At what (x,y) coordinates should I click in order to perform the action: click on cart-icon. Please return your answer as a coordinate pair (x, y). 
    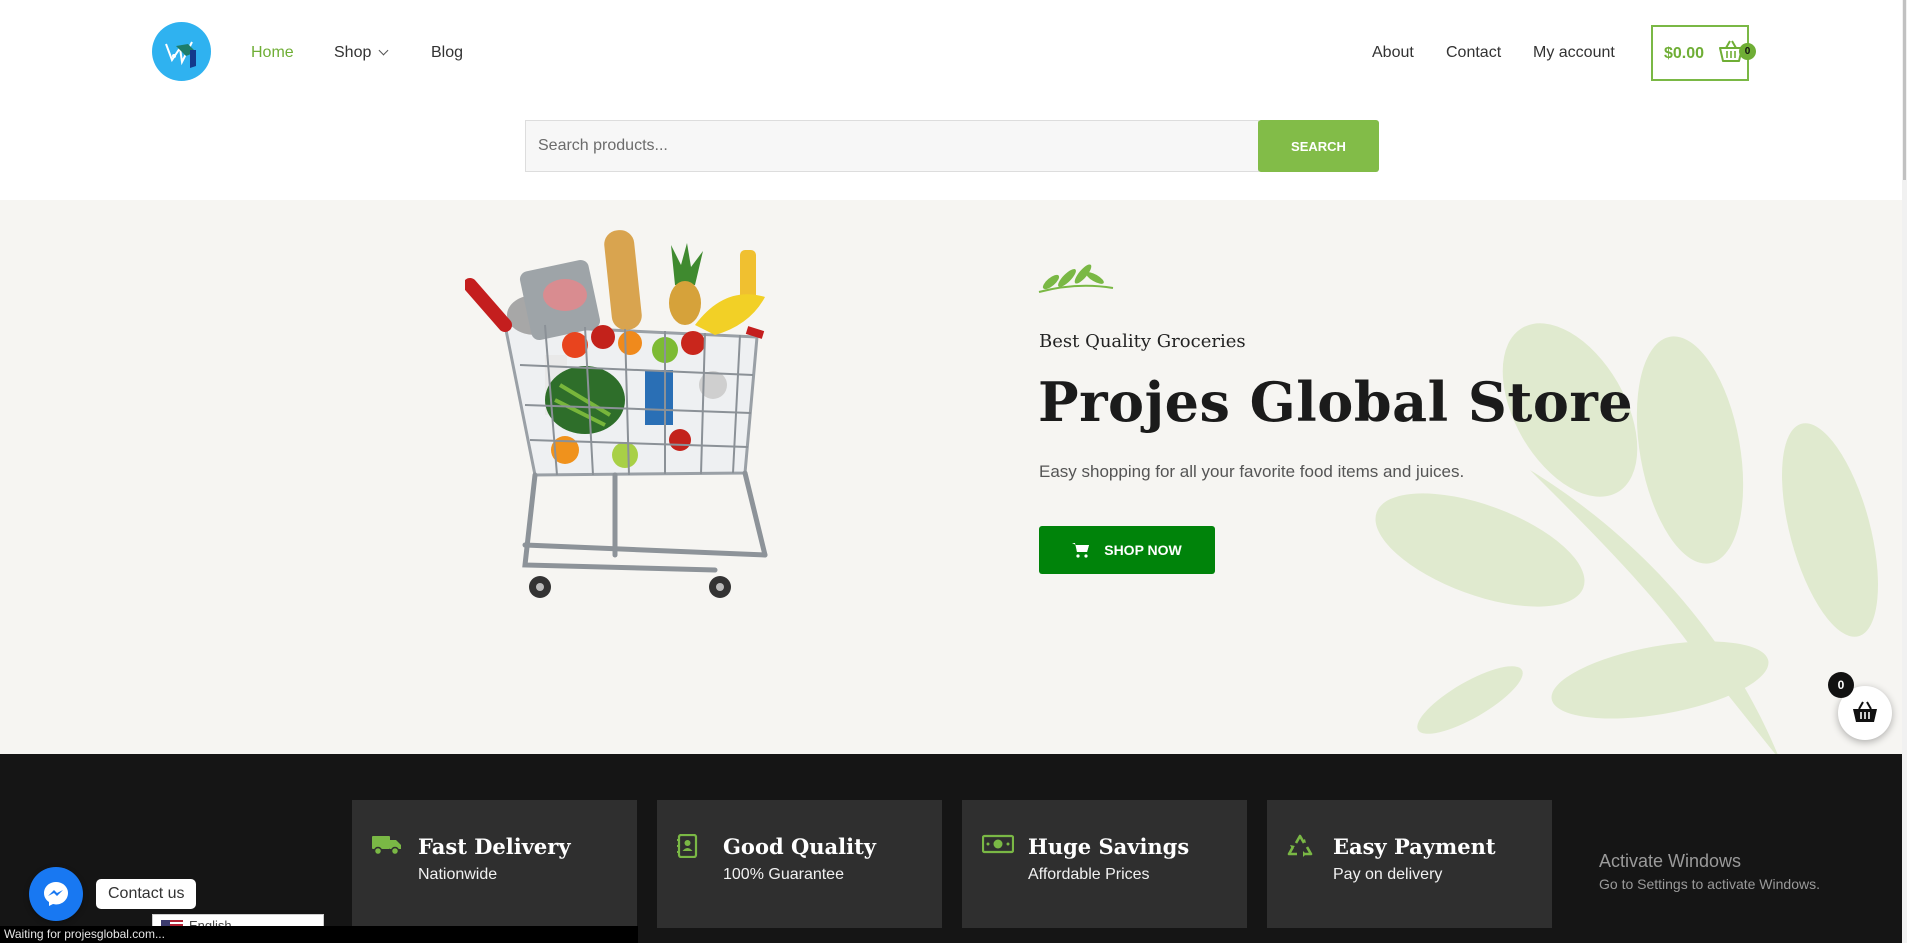
    Looking at the image, I should click on (1081, 550).